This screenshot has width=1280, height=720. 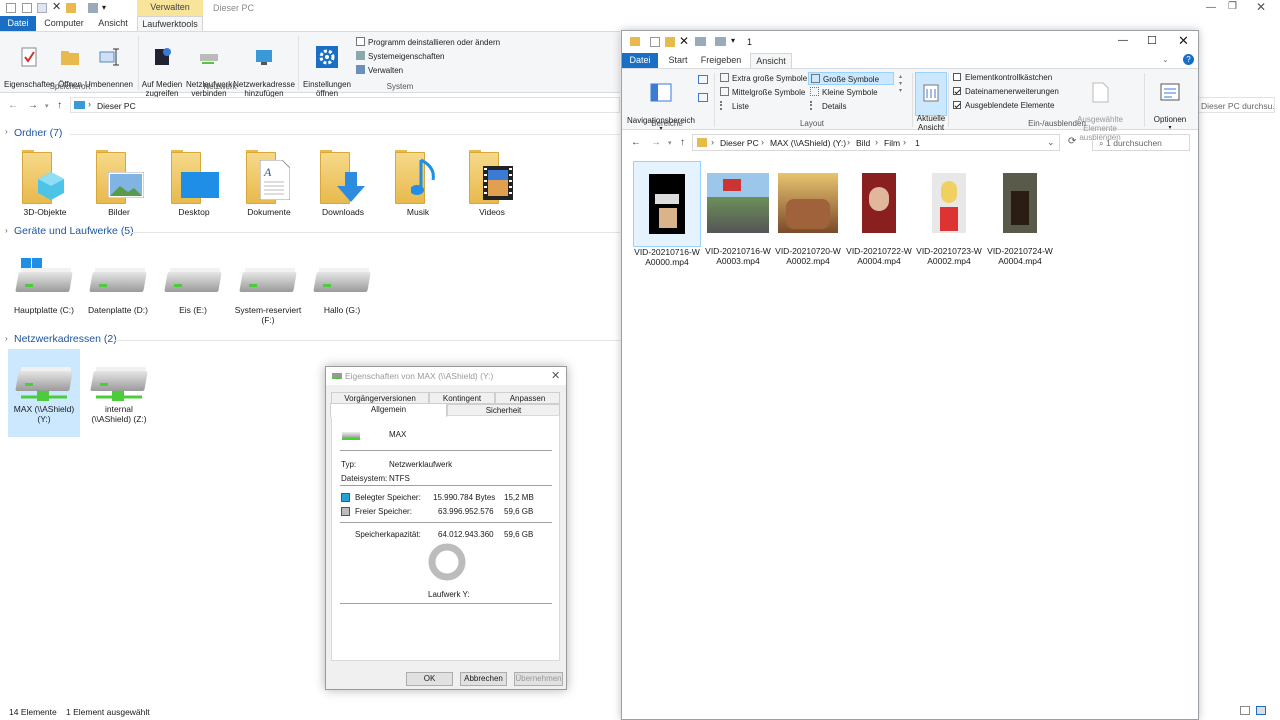 What do you see at coordinates (863, 143) in the screenshot?
I see `crumb-bild: Bild` at bounding box center [863, 143].